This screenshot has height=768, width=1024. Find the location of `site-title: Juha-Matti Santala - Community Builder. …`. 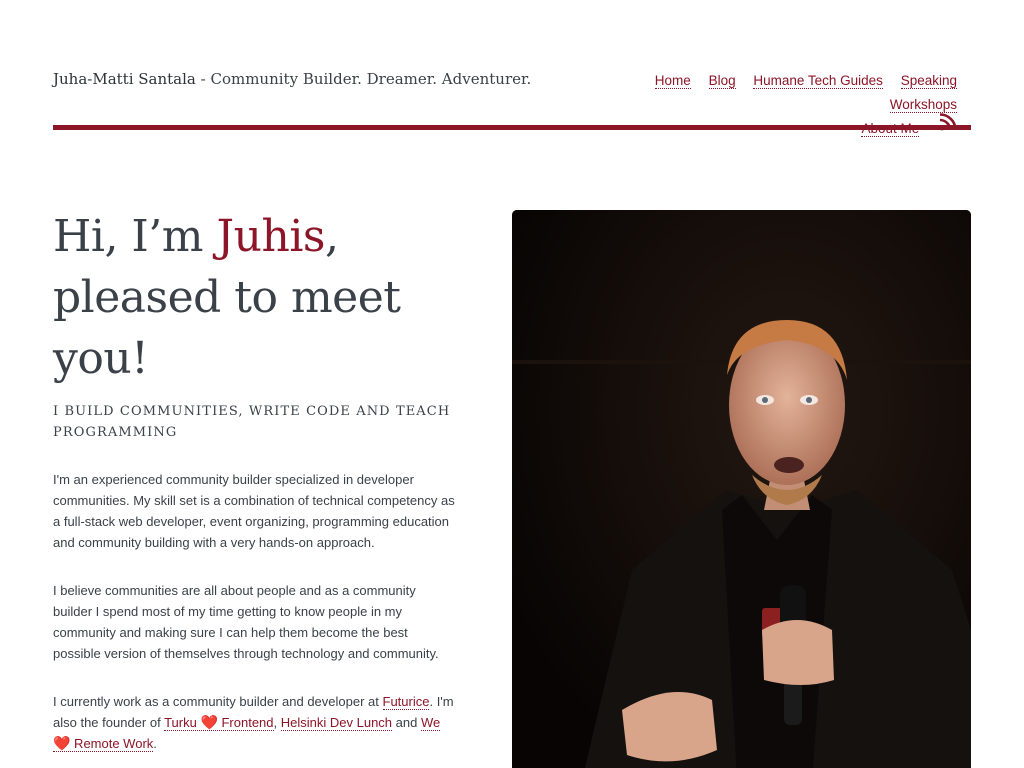

site-title: Juha-Matti Santala - Community Builder. … is located at coordinates (292, 79).